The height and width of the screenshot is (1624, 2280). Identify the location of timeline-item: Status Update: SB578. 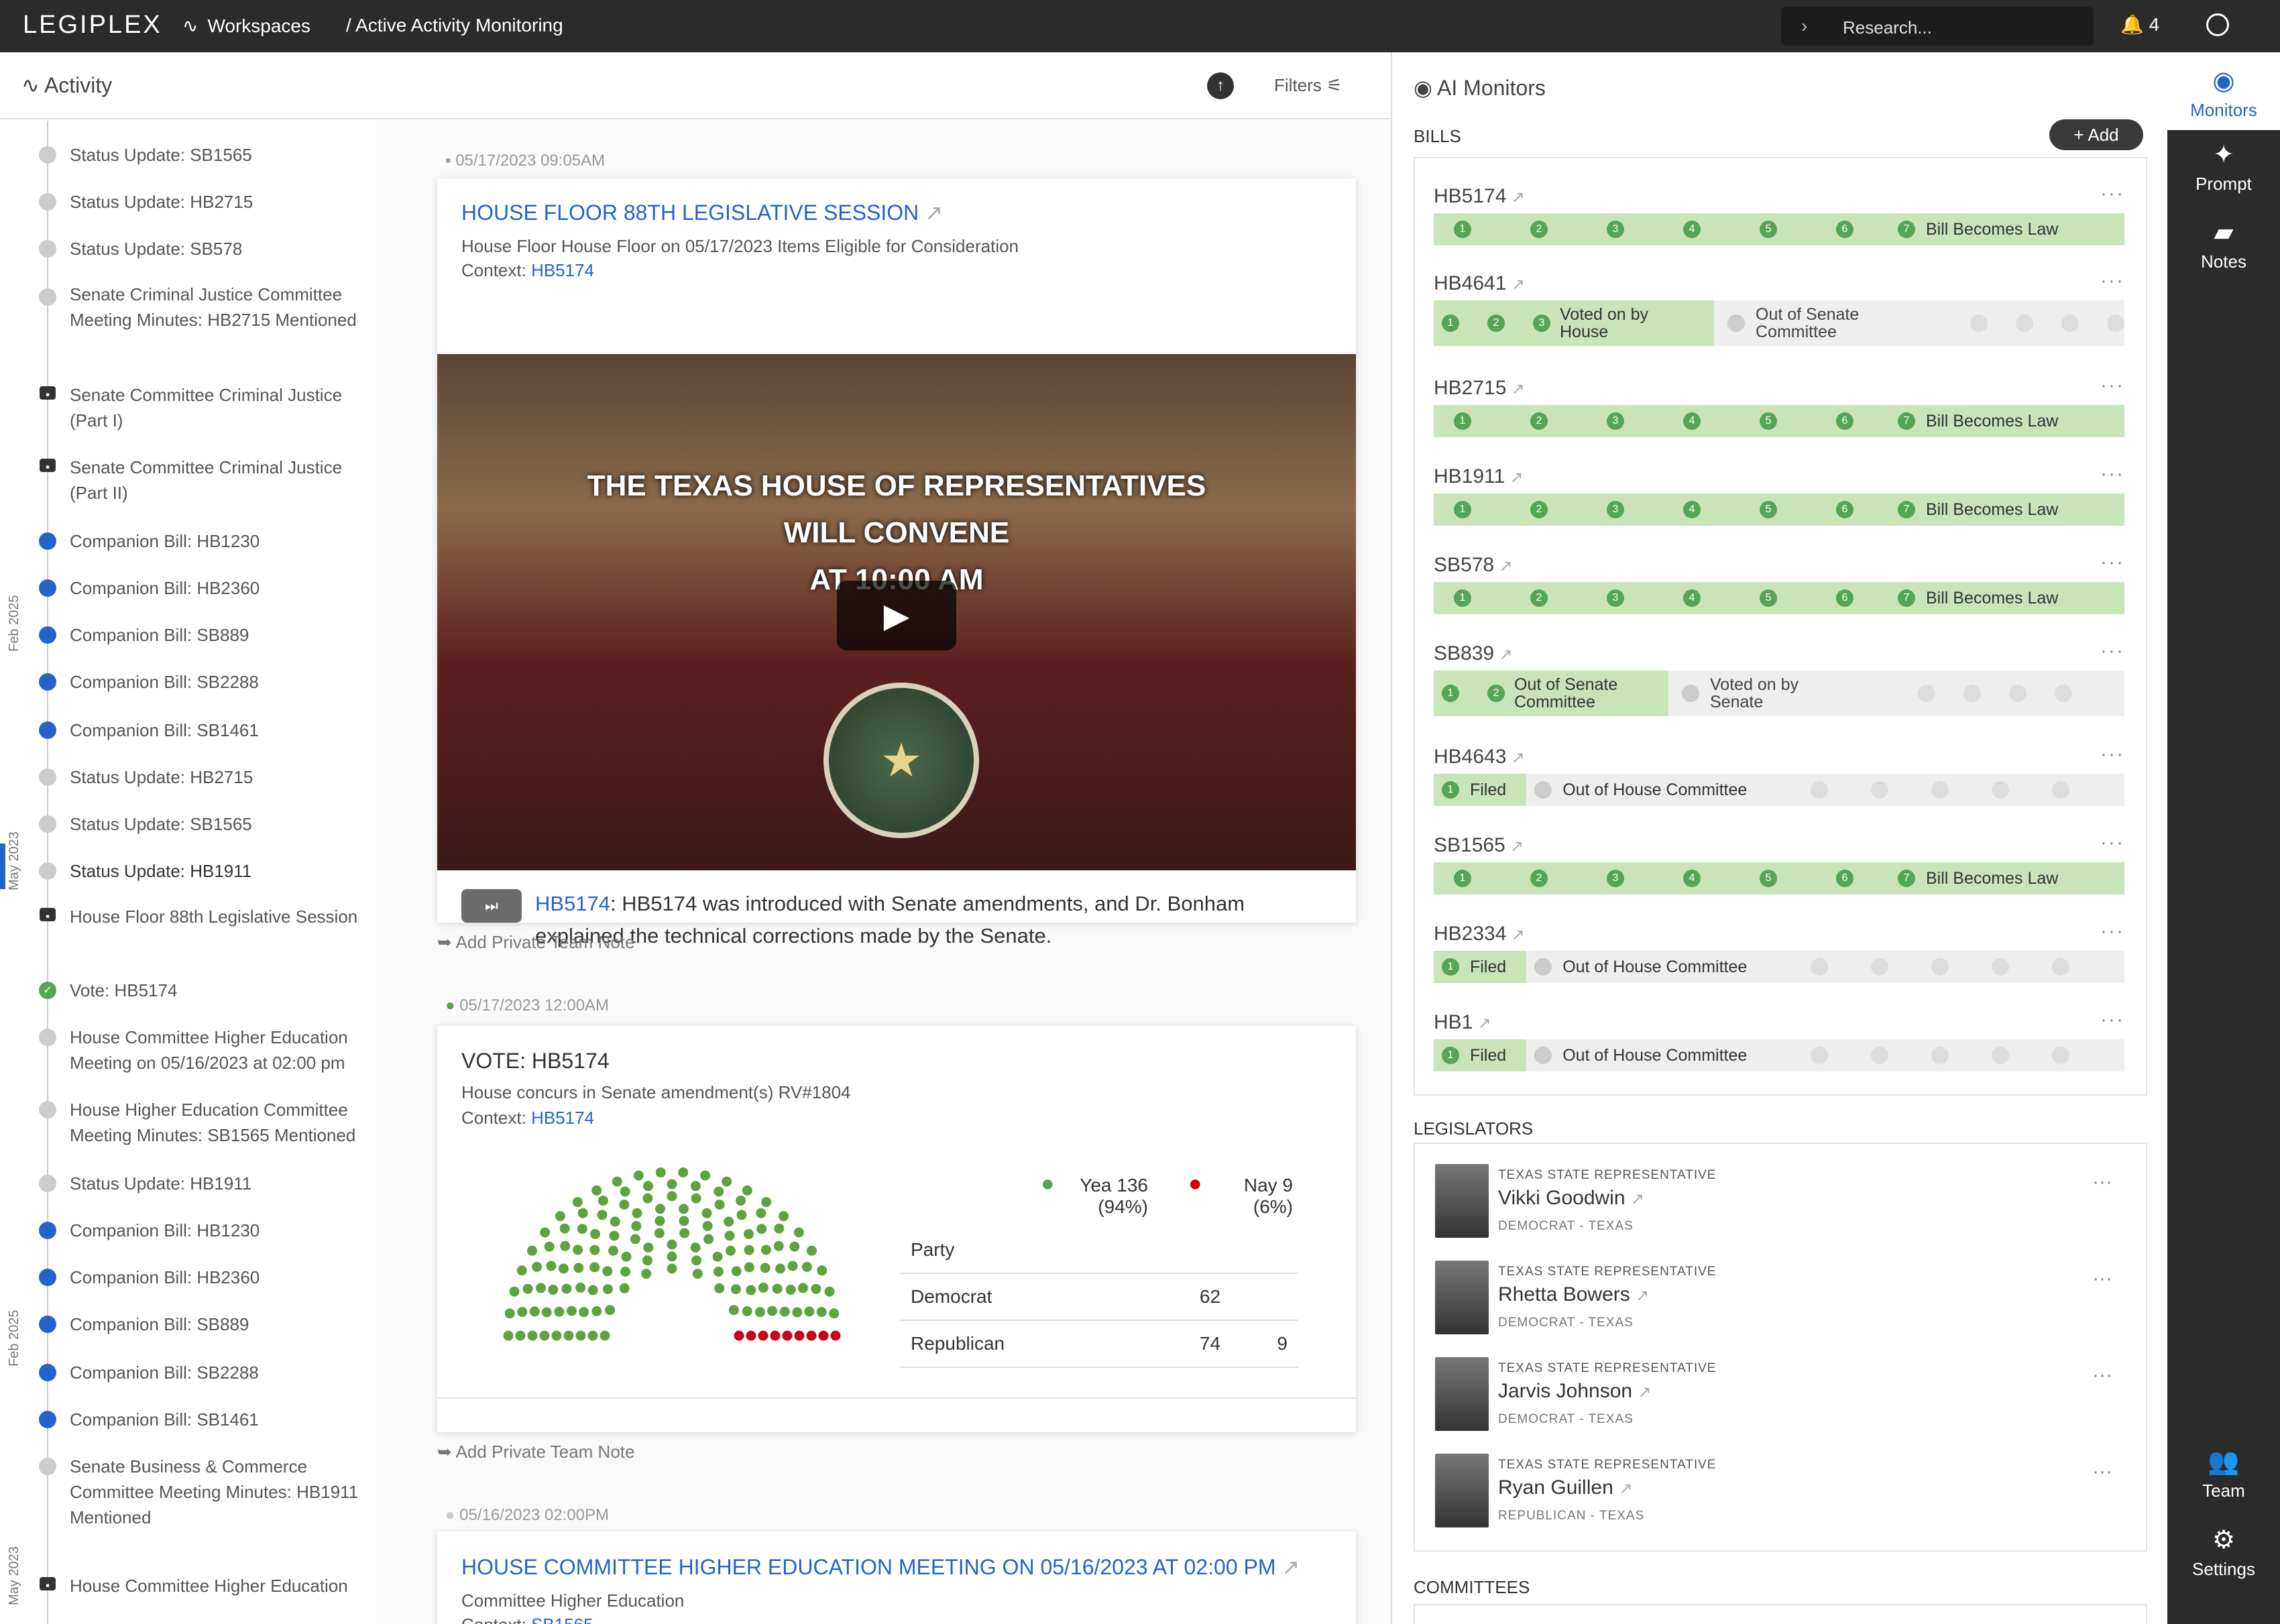
(217, 249).